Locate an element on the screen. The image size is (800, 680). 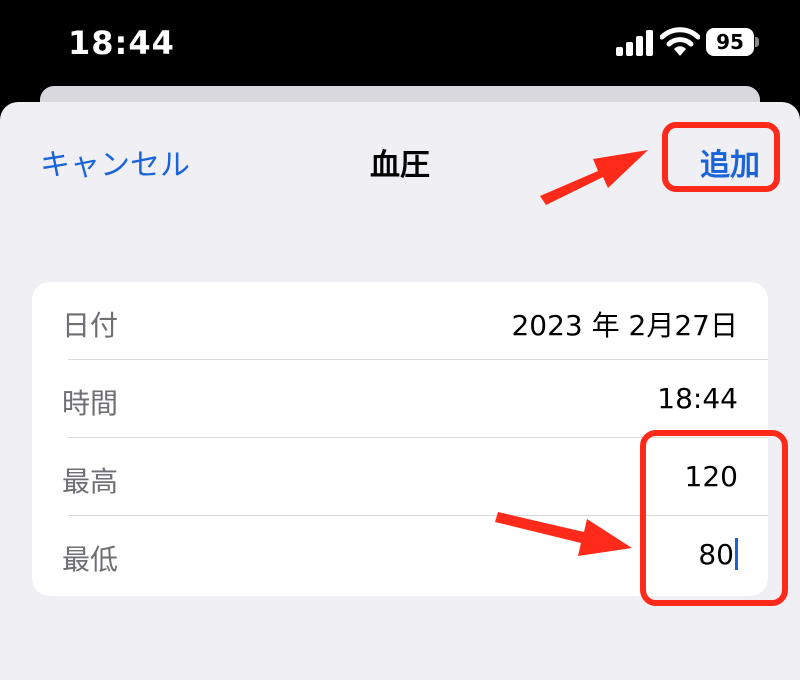
cancel-button: キャンセル is located at coordinates (115, 162).